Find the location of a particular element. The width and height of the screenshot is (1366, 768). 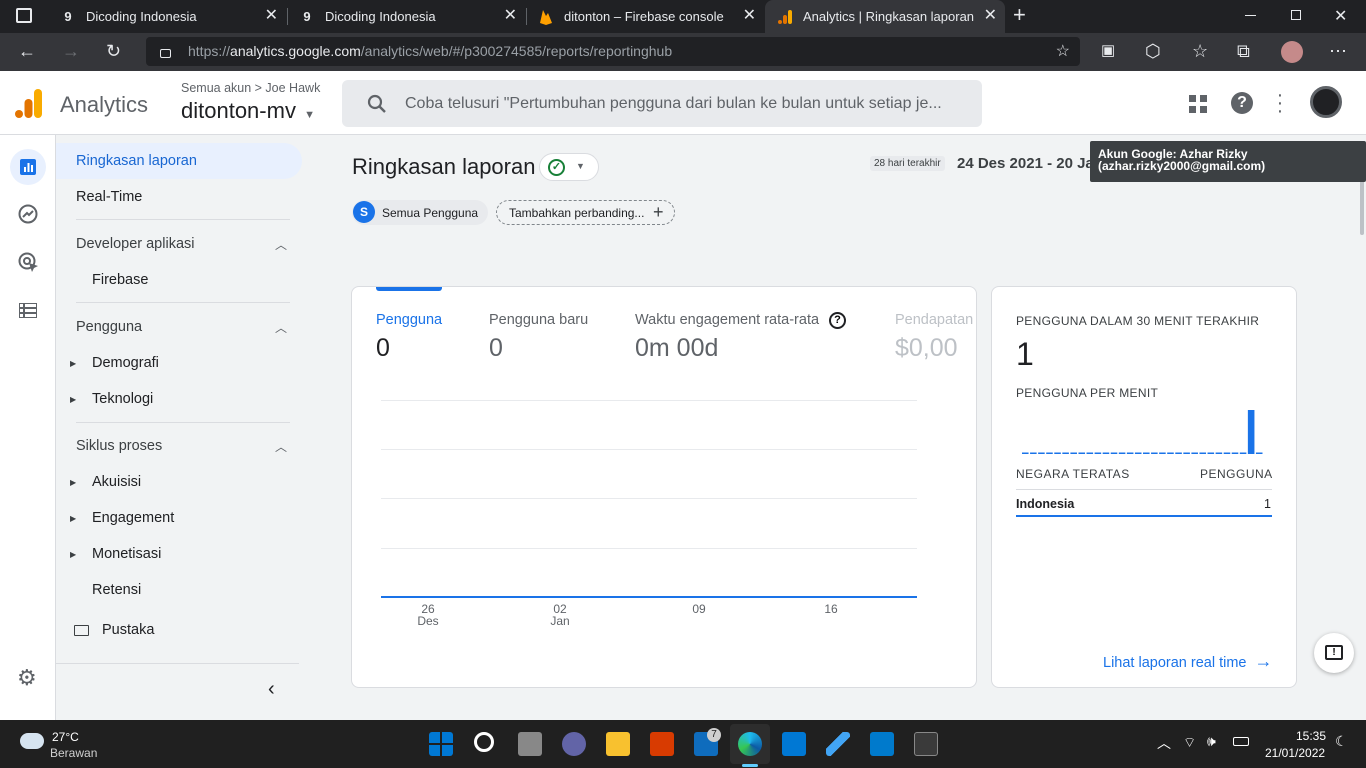

date-badge: 28 hari terakhir is located at coordinates (907, 163).